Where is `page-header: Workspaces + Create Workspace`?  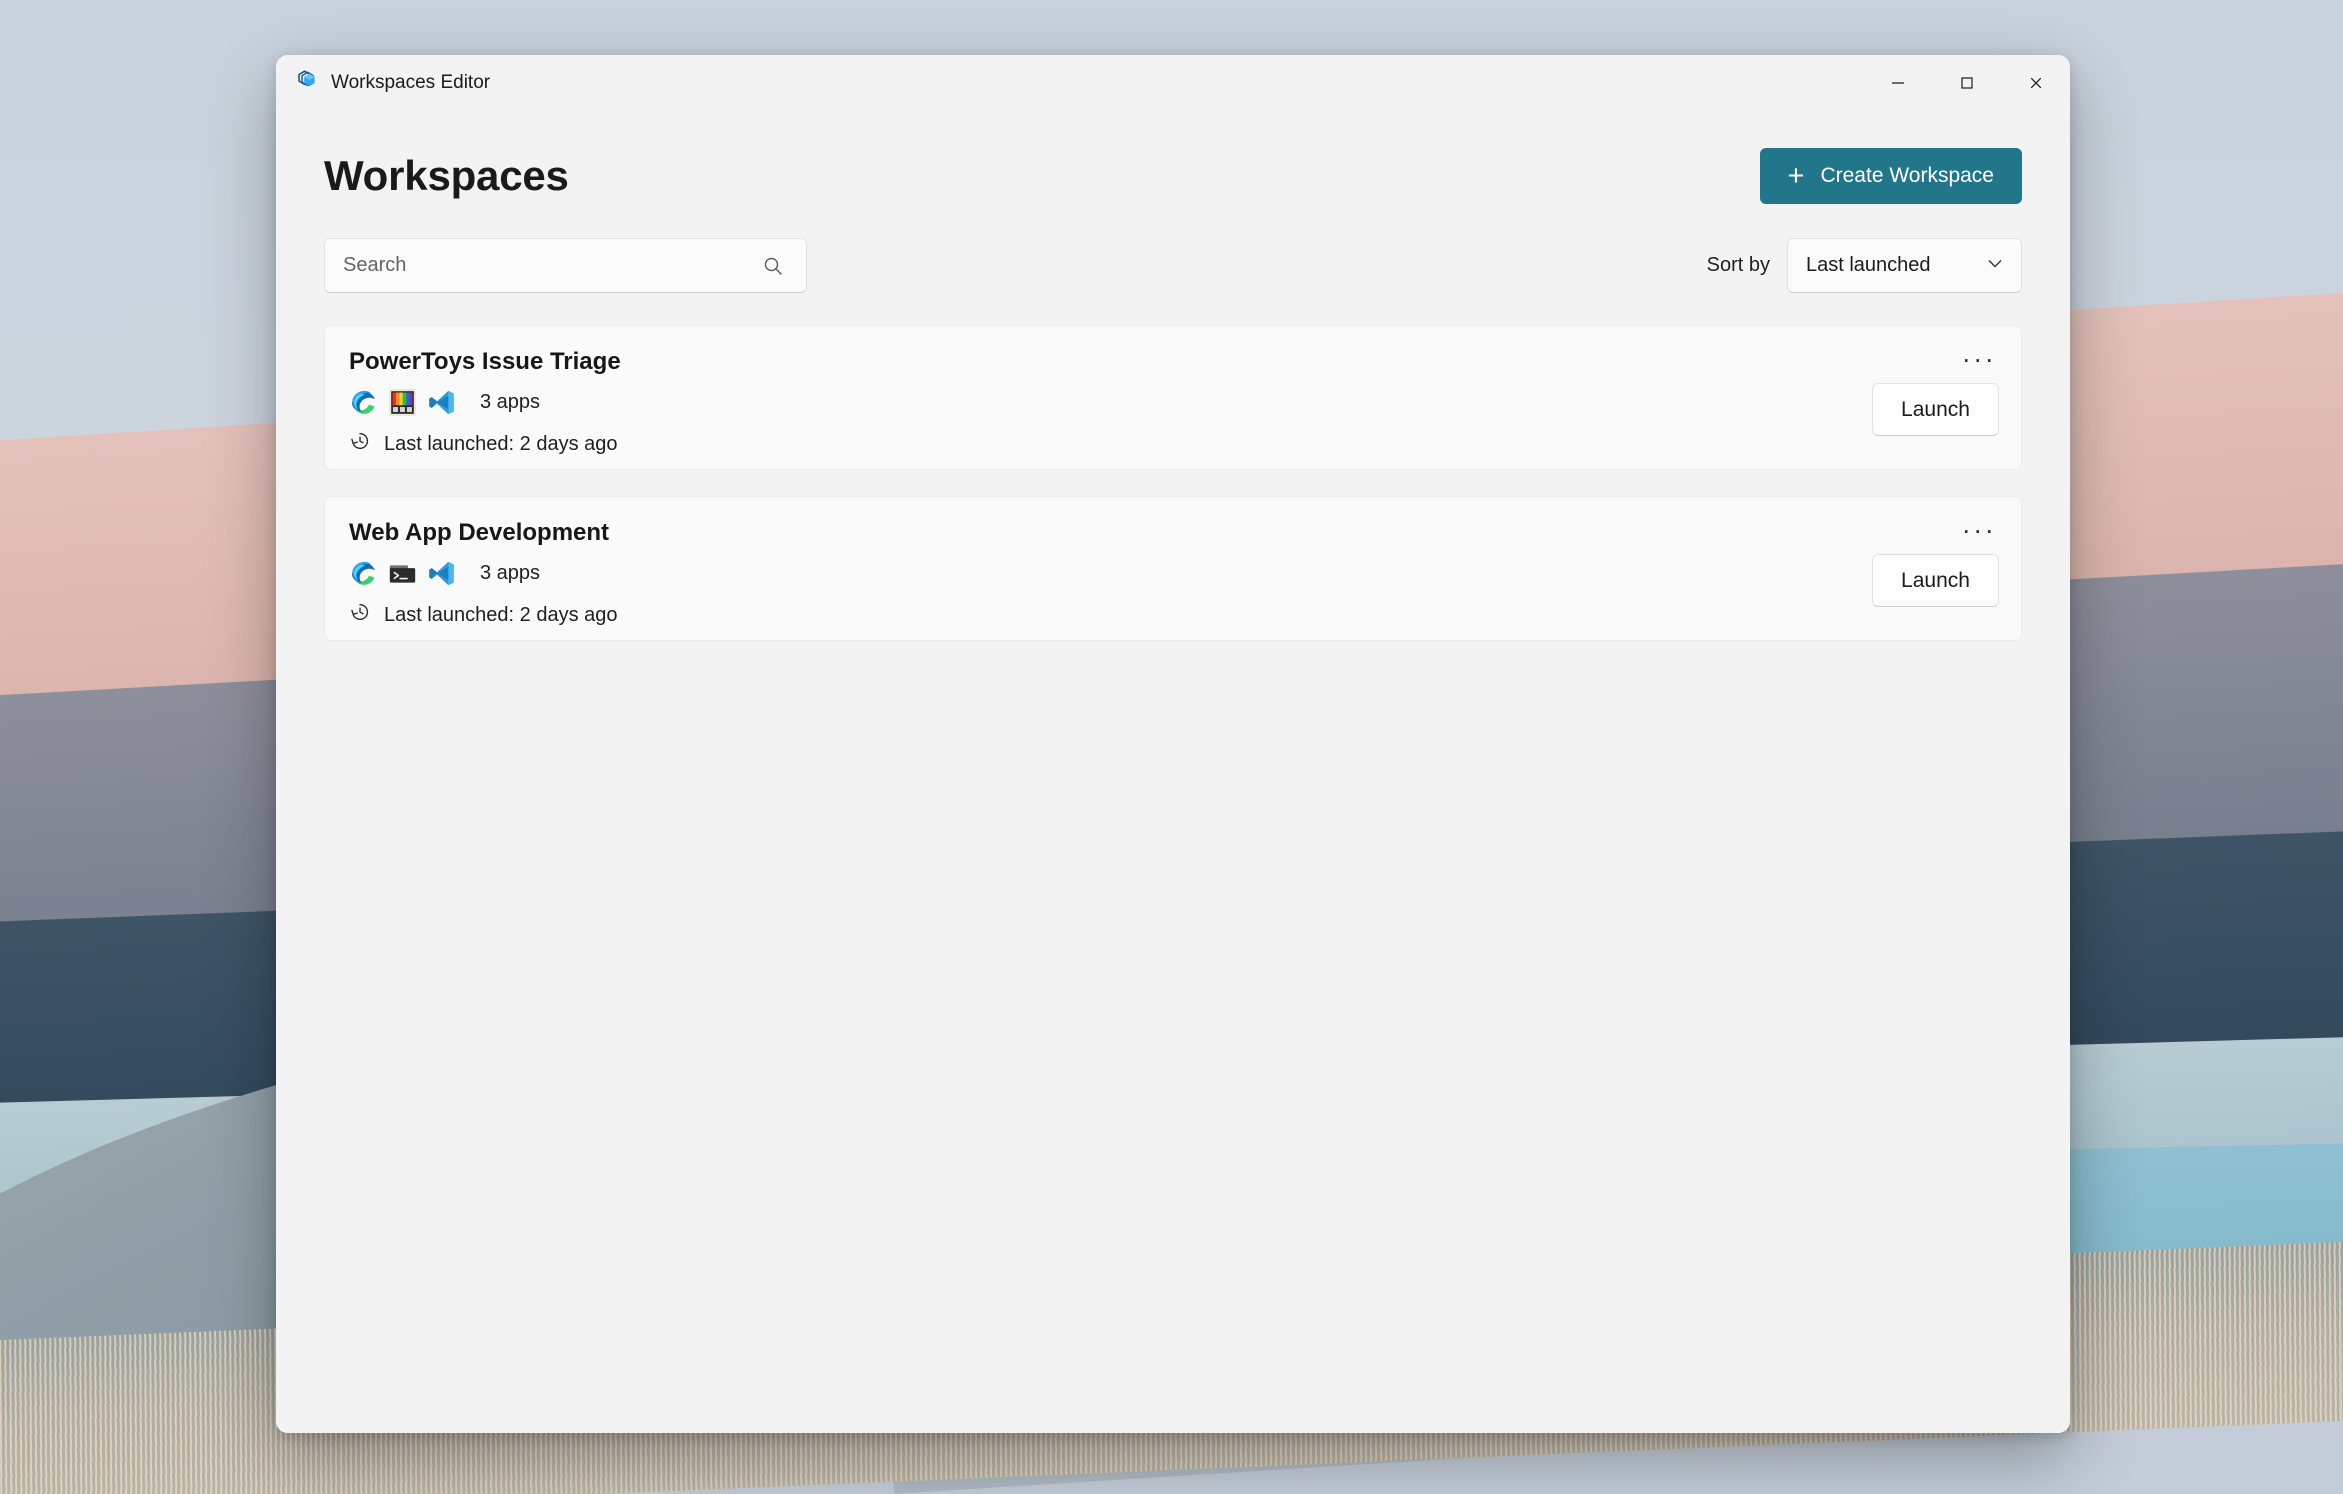 page-header: Workspaces + Create Workspace is located at coordinates (1173, 157).